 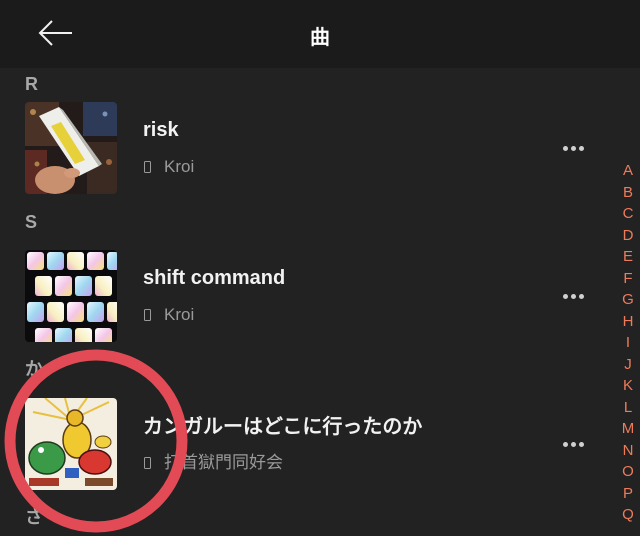 I want to click on song-title: risk, so click(x=161, y=130).